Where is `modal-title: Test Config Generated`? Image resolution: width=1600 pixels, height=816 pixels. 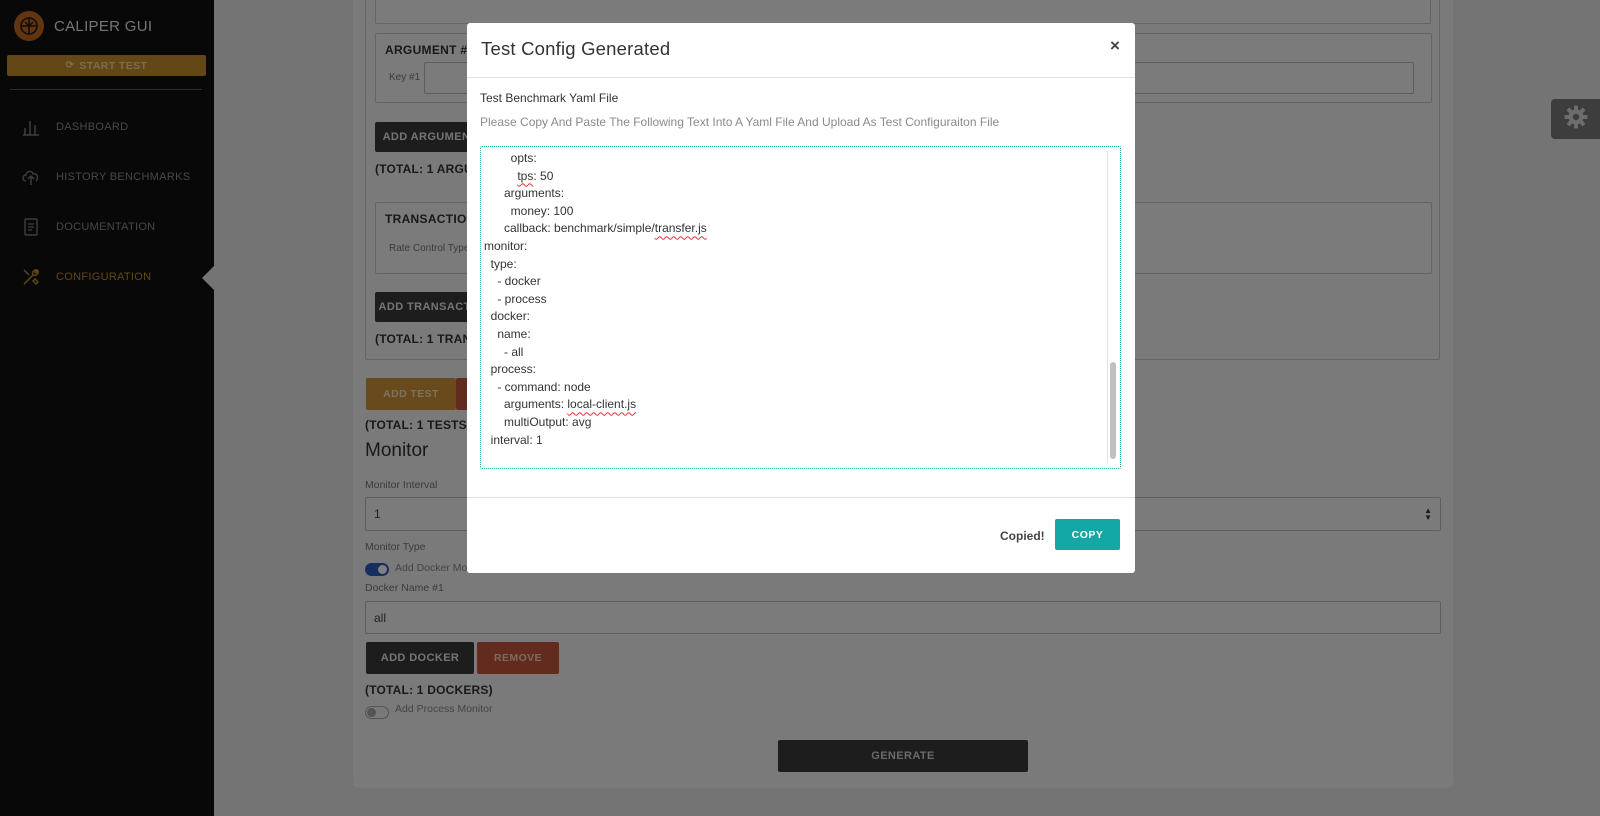
modal-title: Test Config Generated is located at coordinates (576, 48).